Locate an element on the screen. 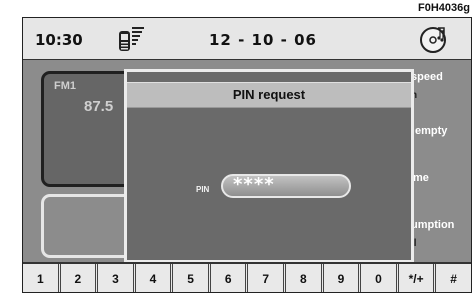  key-0: 0 is located at coordinates (380, 278).